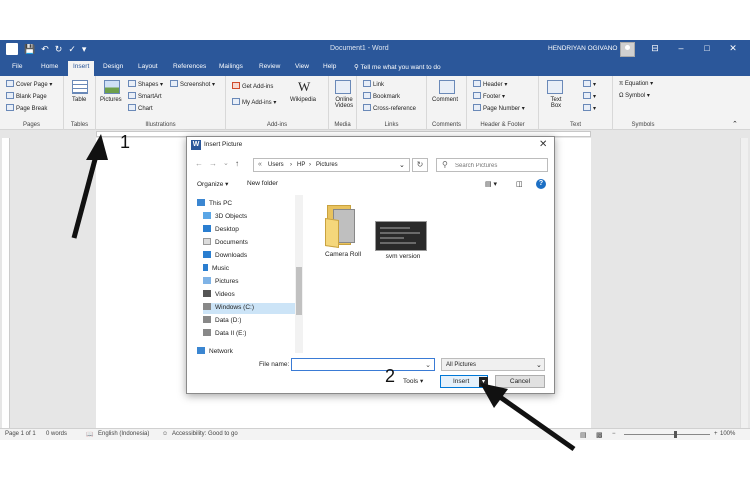 The width and height of the screenshot is (750, 500). I want to click on step-number-2: 2, so click(390, 376).